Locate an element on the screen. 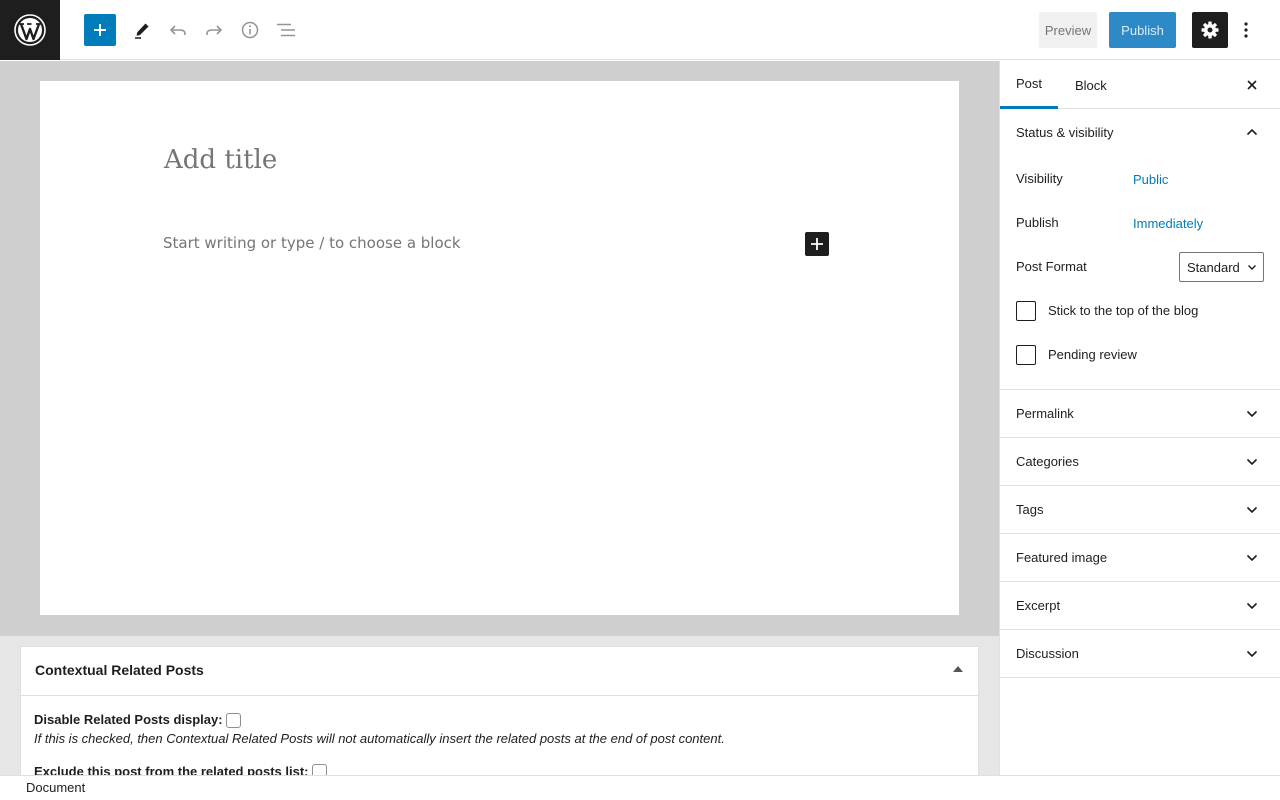  undo-button is located at coordinates (178, 30).